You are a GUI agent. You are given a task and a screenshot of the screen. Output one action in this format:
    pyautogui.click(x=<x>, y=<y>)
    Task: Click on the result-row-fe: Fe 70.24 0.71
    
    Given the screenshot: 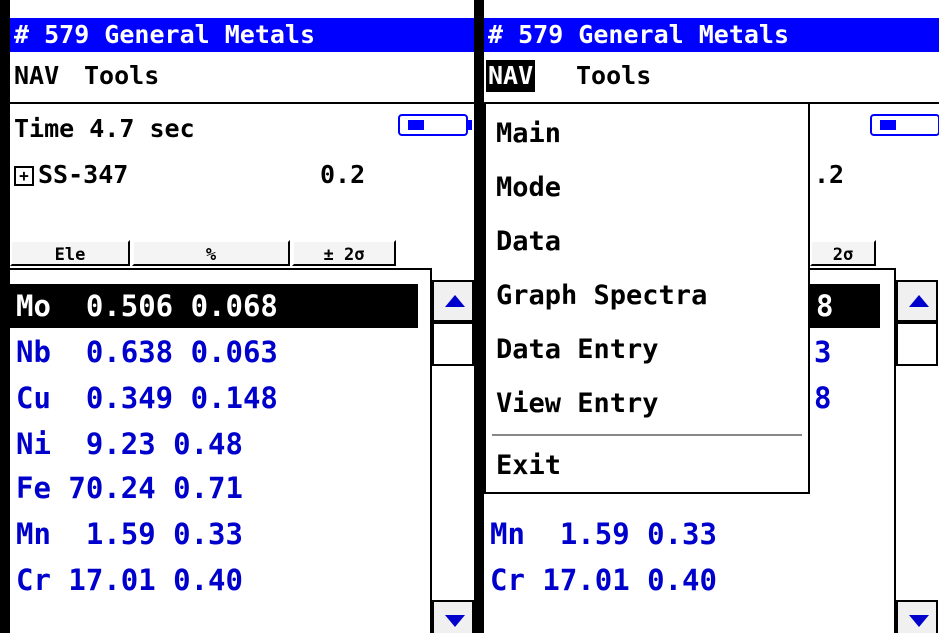 What is the action you would take?
    pyautogui.click(x=126, y=488)
    